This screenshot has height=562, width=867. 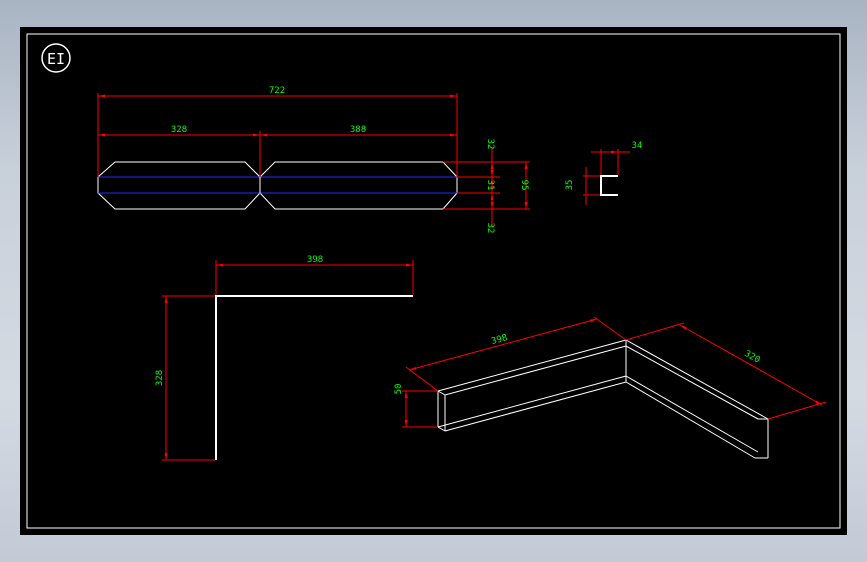 I want to click on dim-text-top-flange: 32, so click(x=490, y=144).